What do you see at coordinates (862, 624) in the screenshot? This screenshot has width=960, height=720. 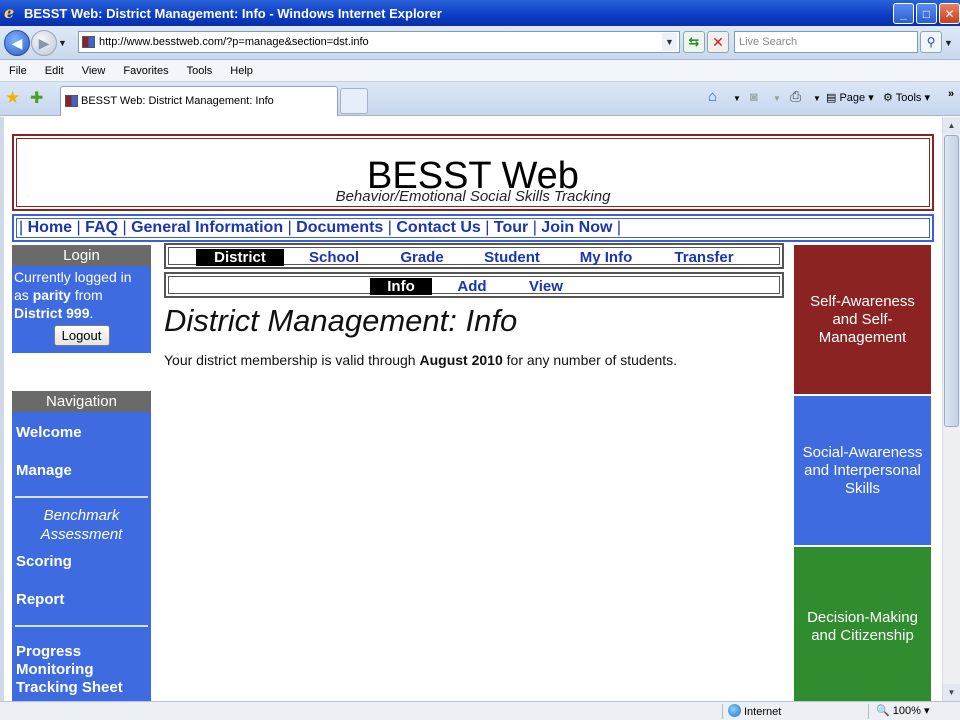 I see `decision-making-panel: Decision-Making and Citizenship` at bounding box center [862, 624].